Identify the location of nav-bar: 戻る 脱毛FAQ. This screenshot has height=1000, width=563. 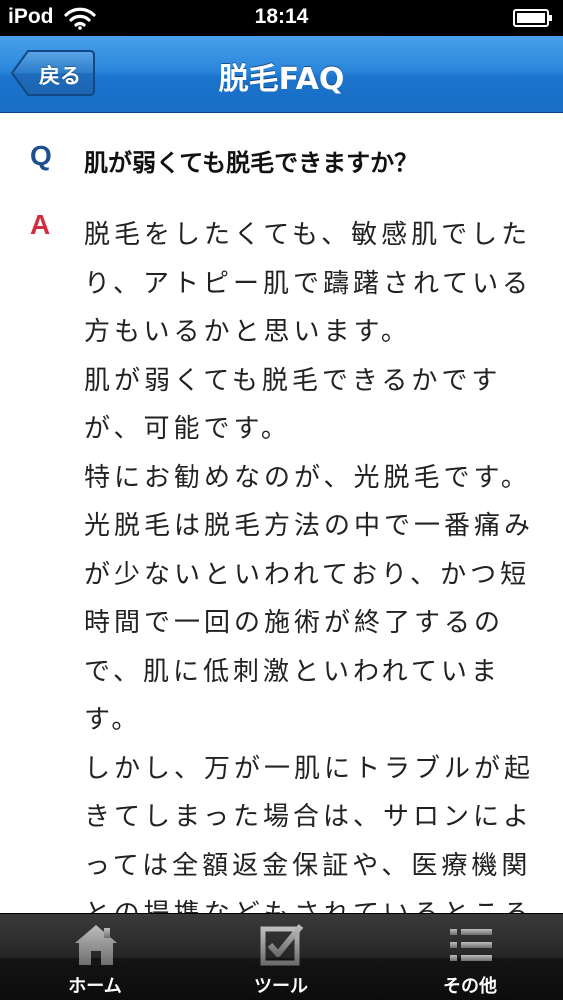
(281, 74).